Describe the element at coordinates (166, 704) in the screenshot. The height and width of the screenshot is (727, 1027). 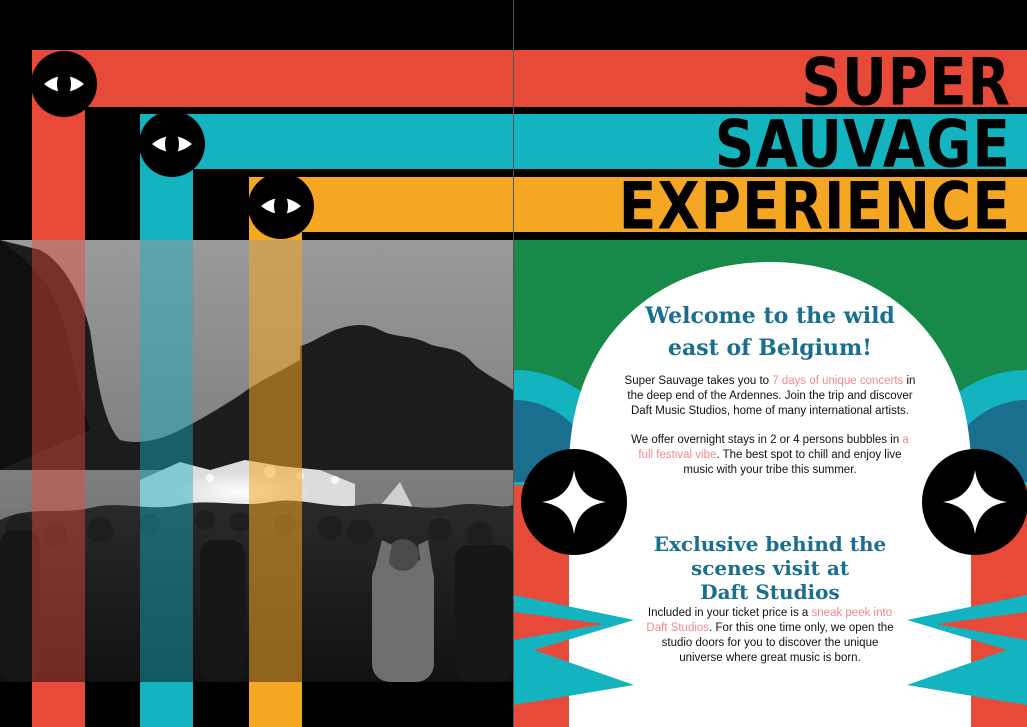
I see `teal-stripe-bottom` at that location.